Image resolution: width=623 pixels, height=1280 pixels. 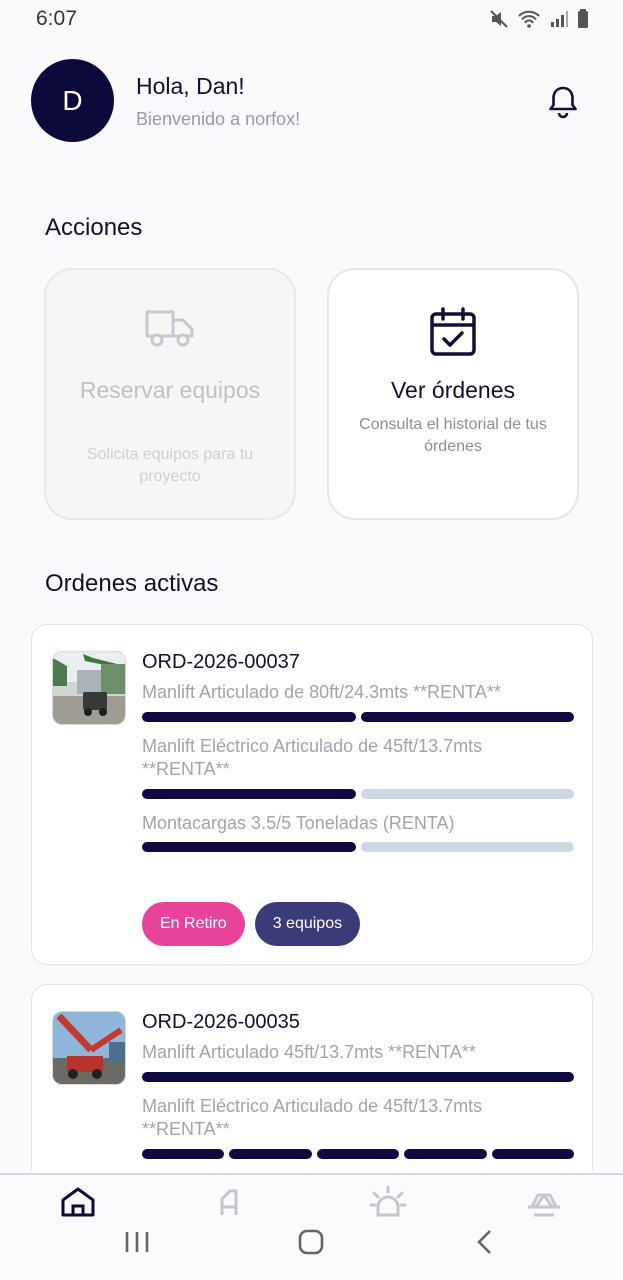 What do you see at coordinates (251, 924) in the screenshot?
I see `order-chips: En Retiro 3 equipos` at bounding box center [251, 924].